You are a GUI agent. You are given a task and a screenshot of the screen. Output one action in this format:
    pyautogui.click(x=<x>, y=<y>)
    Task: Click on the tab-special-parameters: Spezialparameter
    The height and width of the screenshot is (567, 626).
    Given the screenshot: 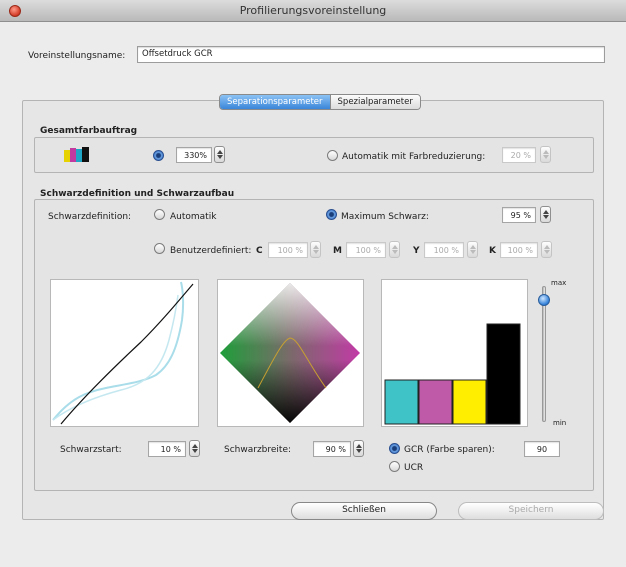 What is the action you would take?
    pyautogui.click(x=374, y=102)
    